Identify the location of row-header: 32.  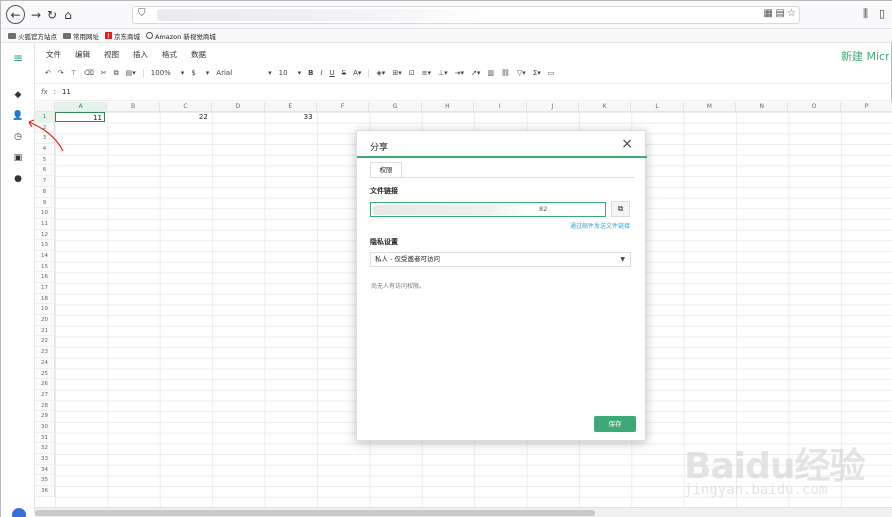
(45, 448).